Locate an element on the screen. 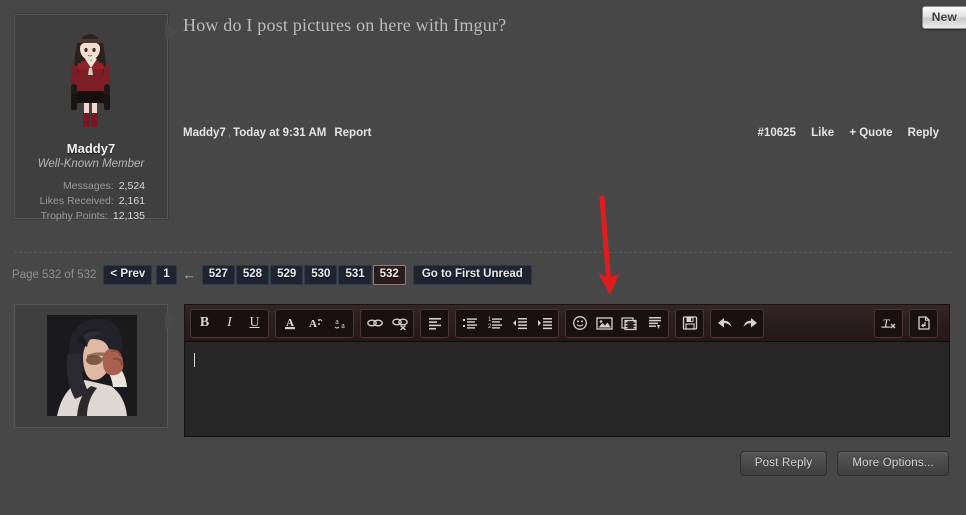  stat-label: Likes Received: is located at coordinates (76, 201).